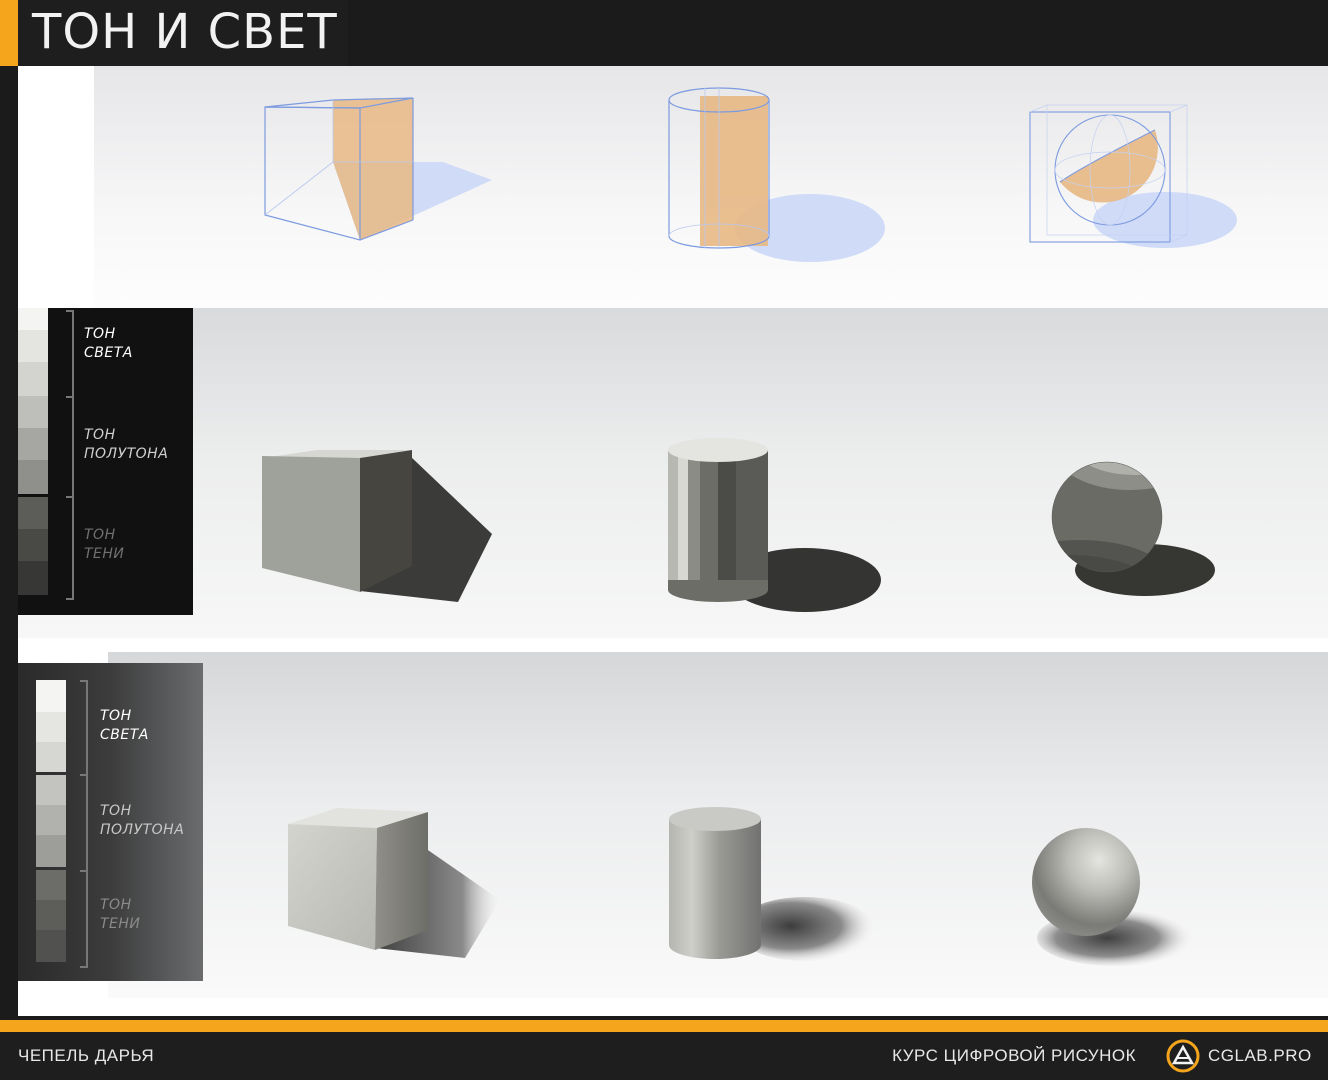 This screenshot has width=1328, height=1080. What do you see at coordinates (776, 174) in the screenshot?
I see `wireframe-cylinder-illustration` at bounding box center [776, 174].